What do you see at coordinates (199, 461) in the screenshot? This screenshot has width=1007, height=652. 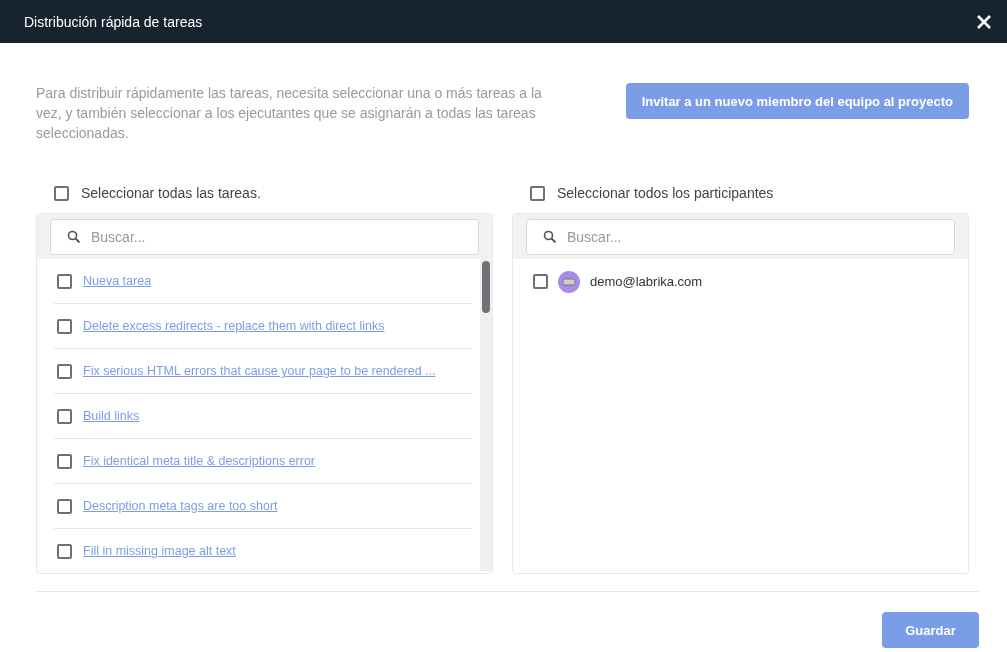 I see `task-link: Fix identical meta title & descriptions error` at bounding box center [199, 461].